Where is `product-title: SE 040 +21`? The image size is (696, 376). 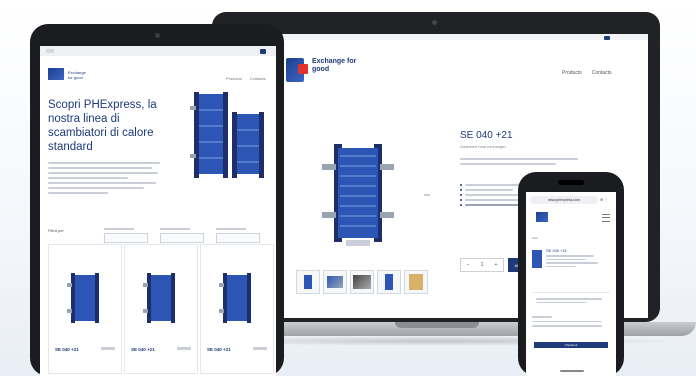
product-title: SE 040 +21 is located at coordinates (486, 135).